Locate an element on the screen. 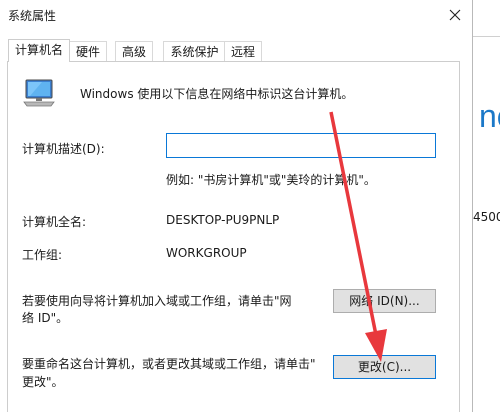 The image size is (500, 412). network-text-line2: 络 ID"。 is located at coordinates (45, 318).